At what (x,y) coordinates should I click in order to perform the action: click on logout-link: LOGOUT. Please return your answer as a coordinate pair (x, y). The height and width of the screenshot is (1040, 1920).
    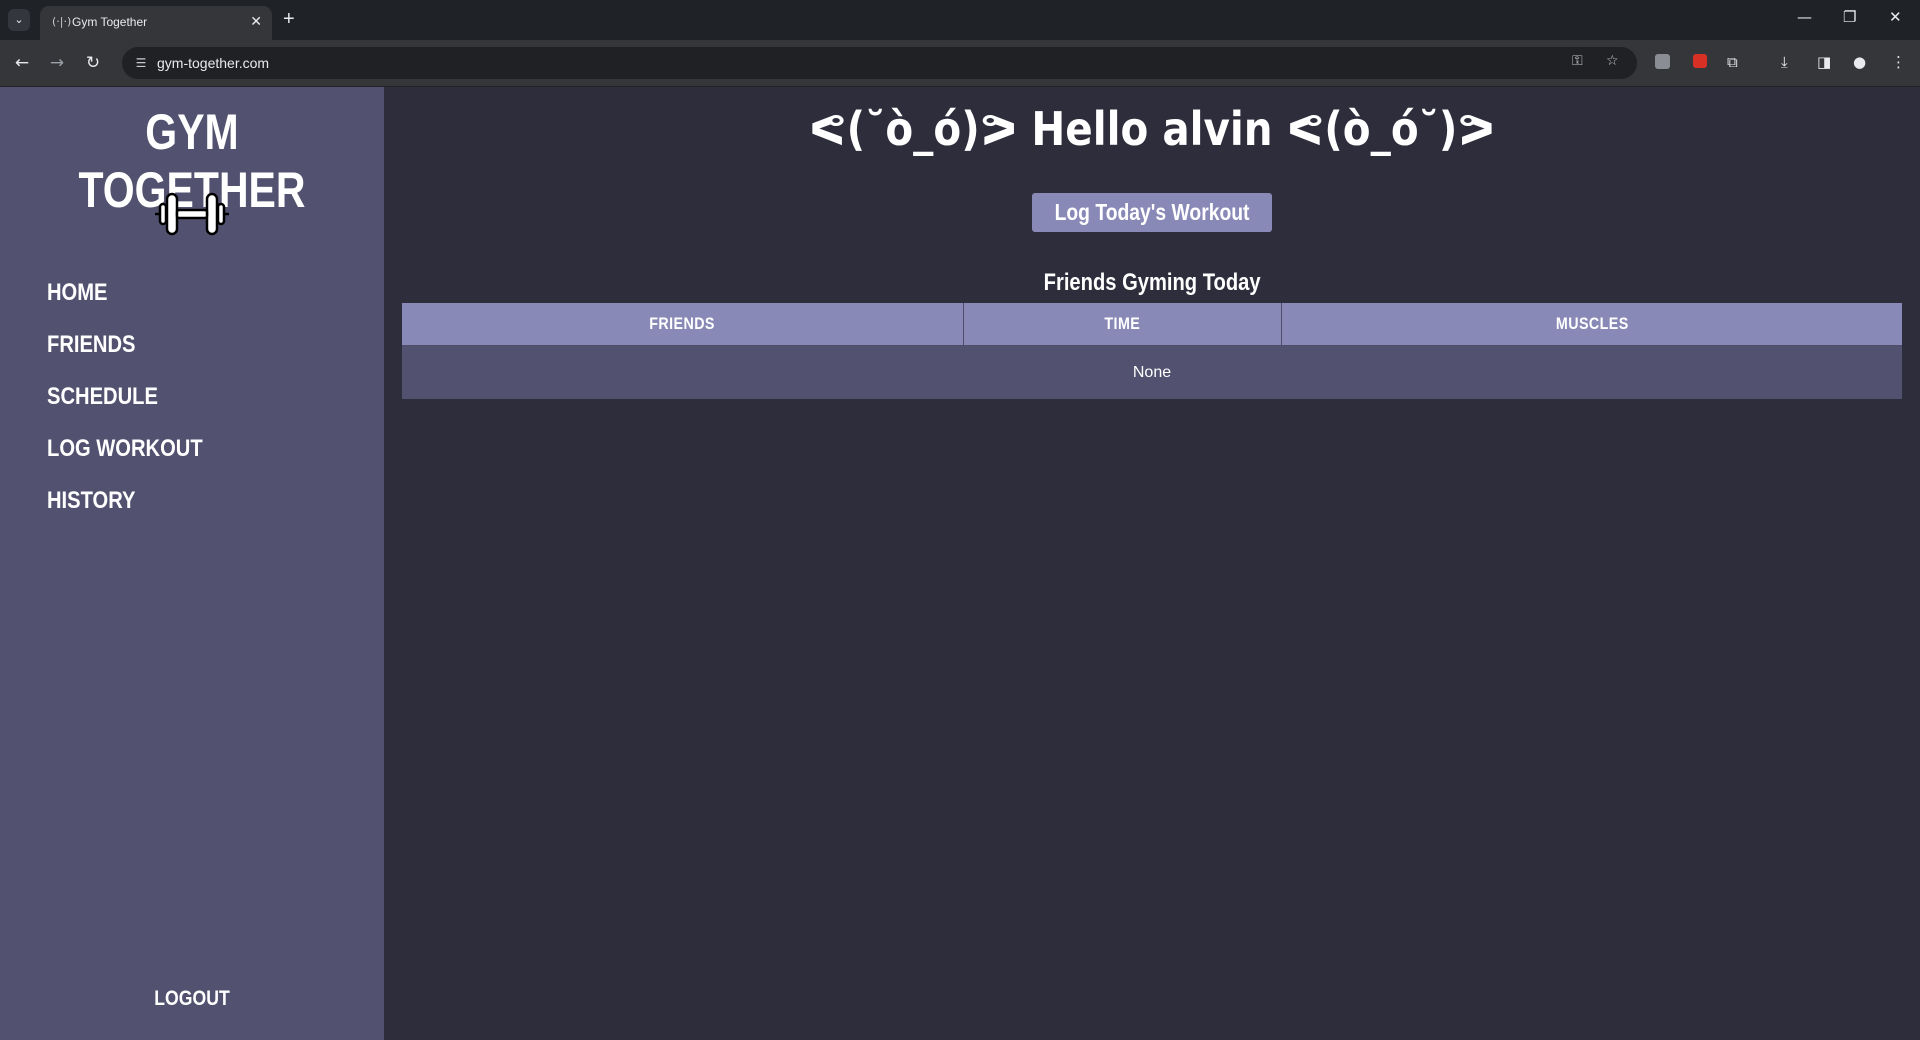
    Looking at the image, I should click on (192, 999).